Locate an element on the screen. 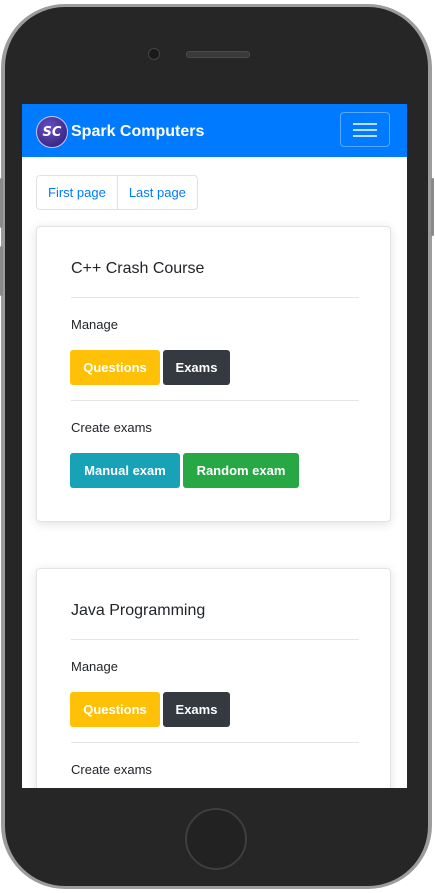 Image resolution: width=435 pixels, height=893 pixels. pagination: First page Last page is located at coordinates (117, 192).